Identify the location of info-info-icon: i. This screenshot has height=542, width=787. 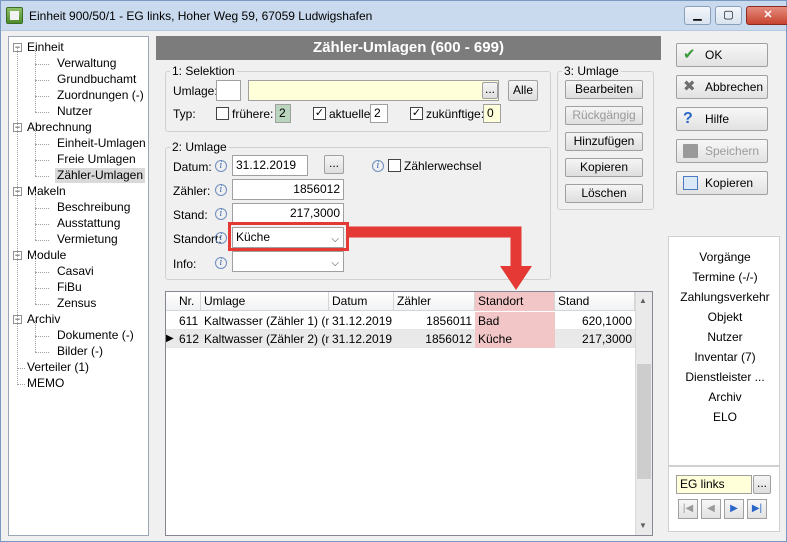
(221, 263).